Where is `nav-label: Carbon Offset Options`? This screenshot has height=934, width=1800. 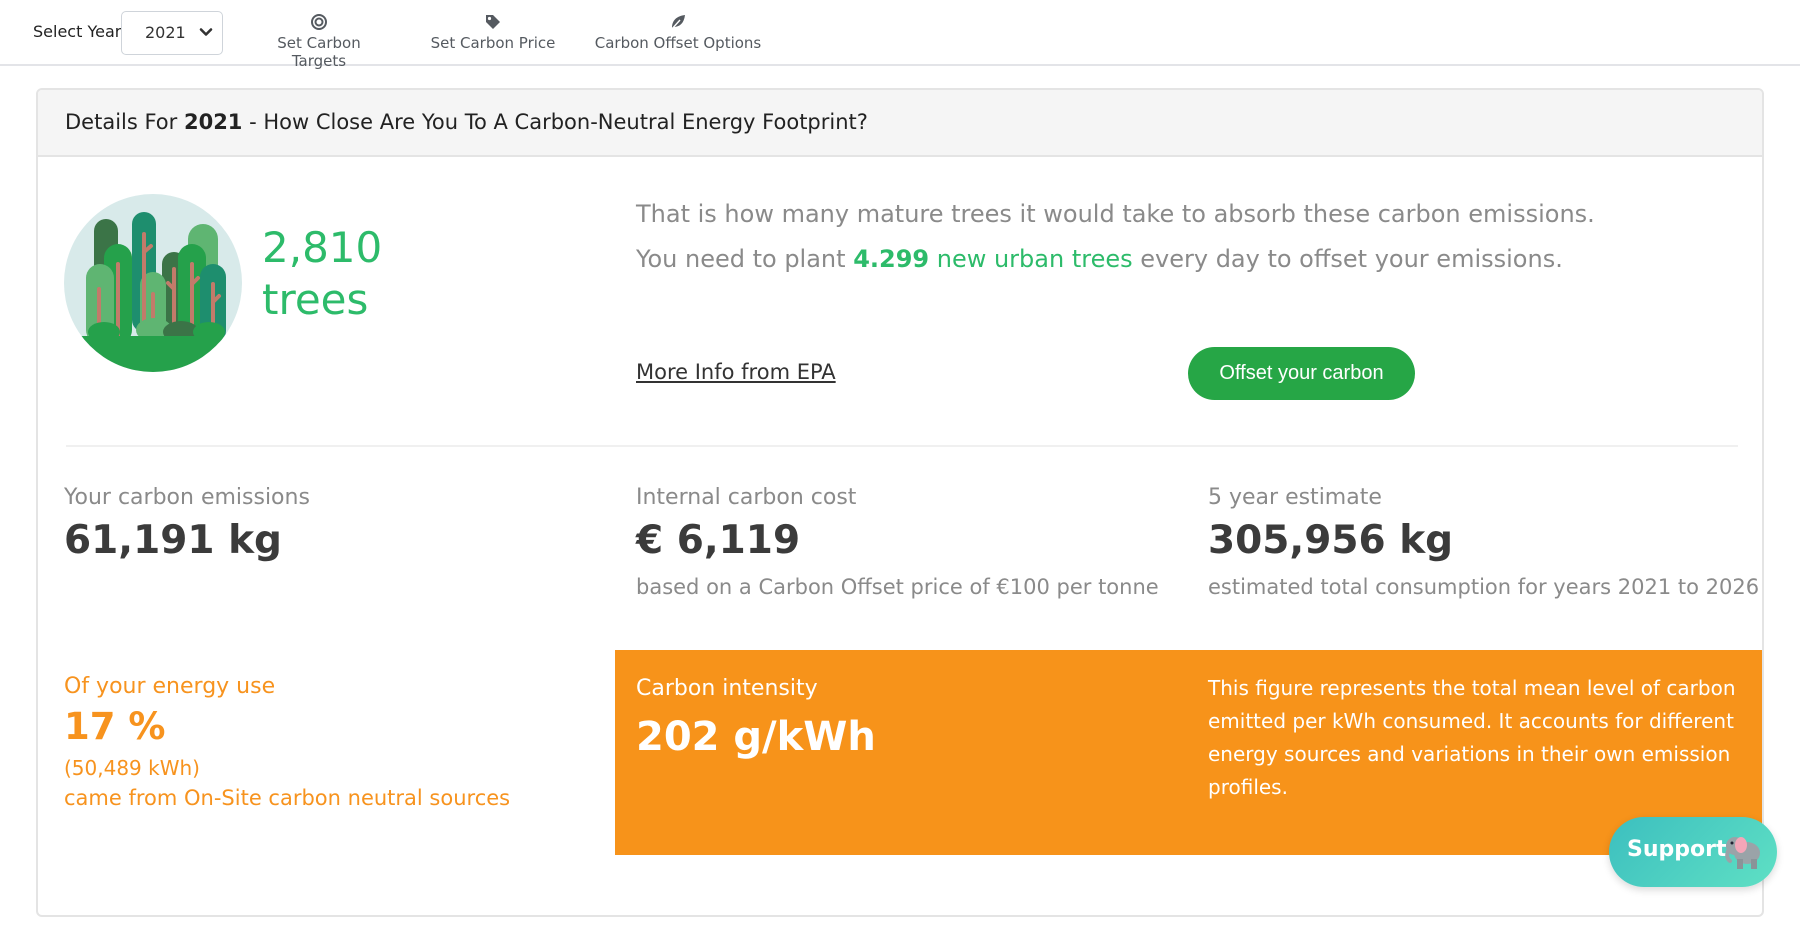
nav-label: Carbon Offset Options is located at coordinates (678, 43).